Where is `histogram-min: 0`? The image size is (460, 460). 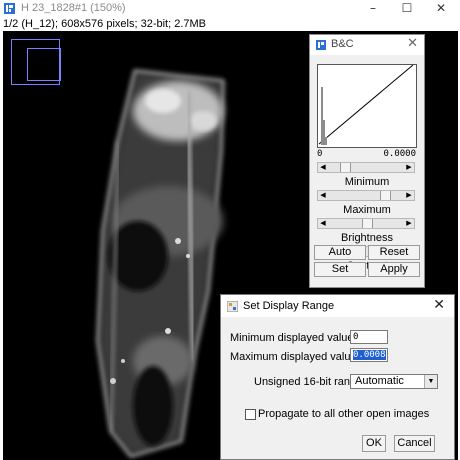 histogram-min: 0 is located at coordinates (320, 154).